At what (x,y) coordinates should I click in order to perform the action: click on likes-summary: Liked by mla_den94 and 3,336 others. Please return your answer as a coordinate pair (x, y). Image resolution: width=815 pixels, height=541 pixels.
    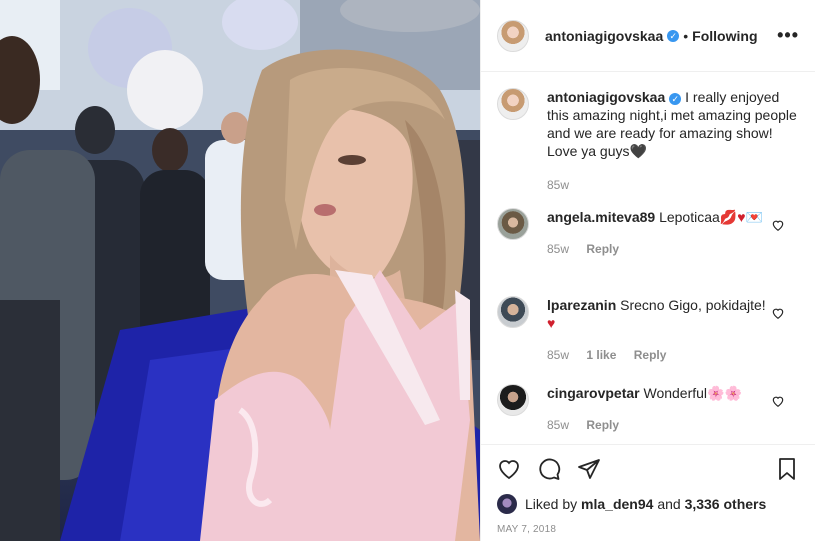
    Looking at the image, I should click on (648, 504).